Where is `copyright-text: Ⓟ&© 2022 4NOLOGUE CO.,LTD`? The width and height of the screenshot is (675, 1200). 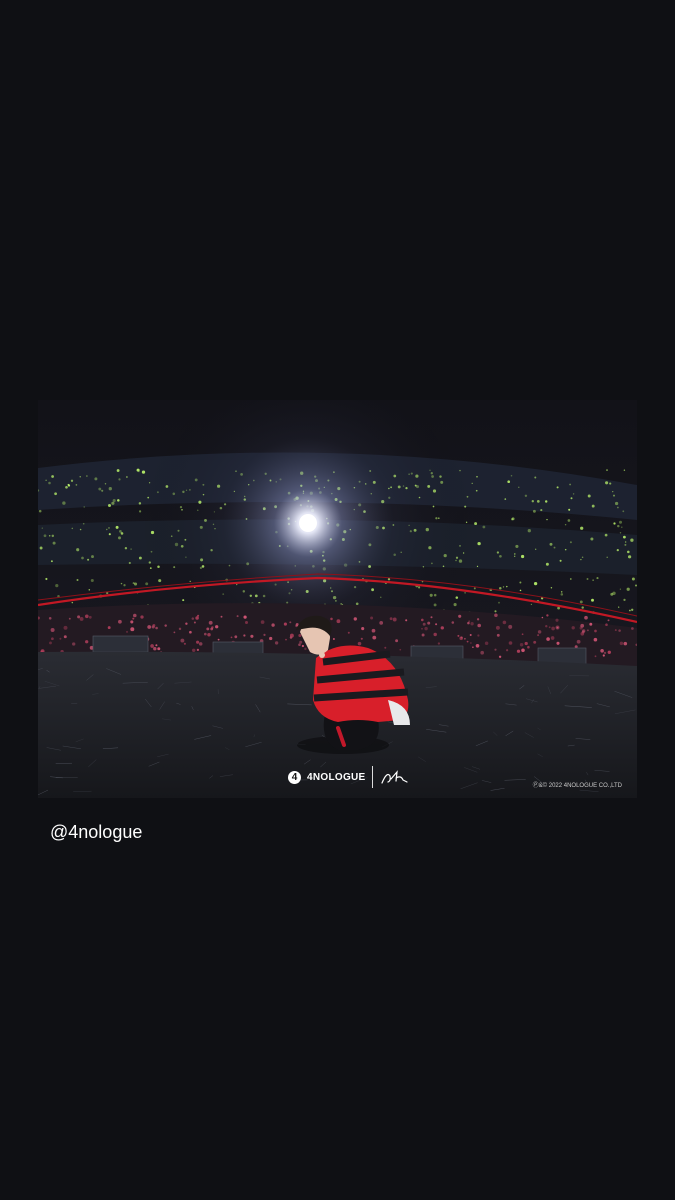
copyright-text: Ⓟ&© 2022 4NOLOGUE CO.,LTD is located at coordinates (577, 786).